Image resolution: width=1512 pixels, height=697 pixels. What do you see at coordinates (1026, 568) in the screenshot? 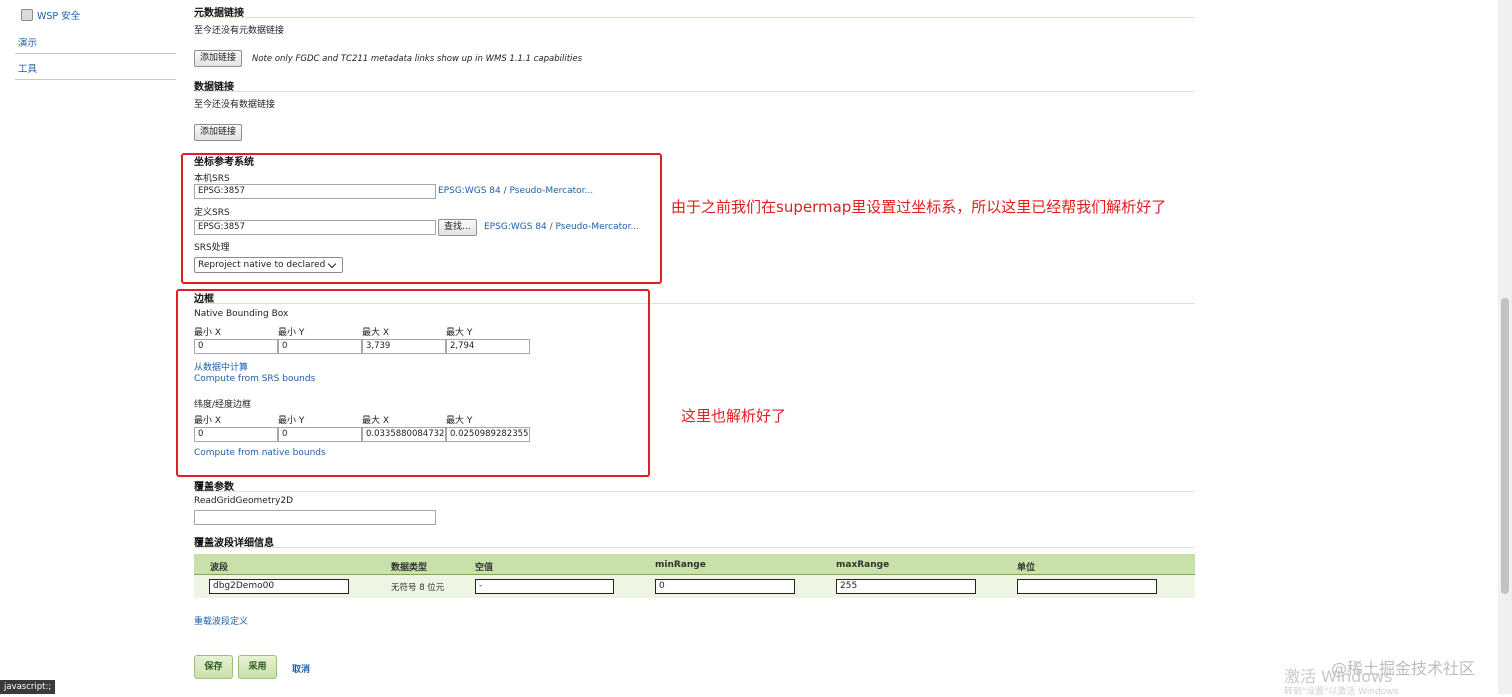
I see `col-unit: 单位` at bounding box center [1026, 568].